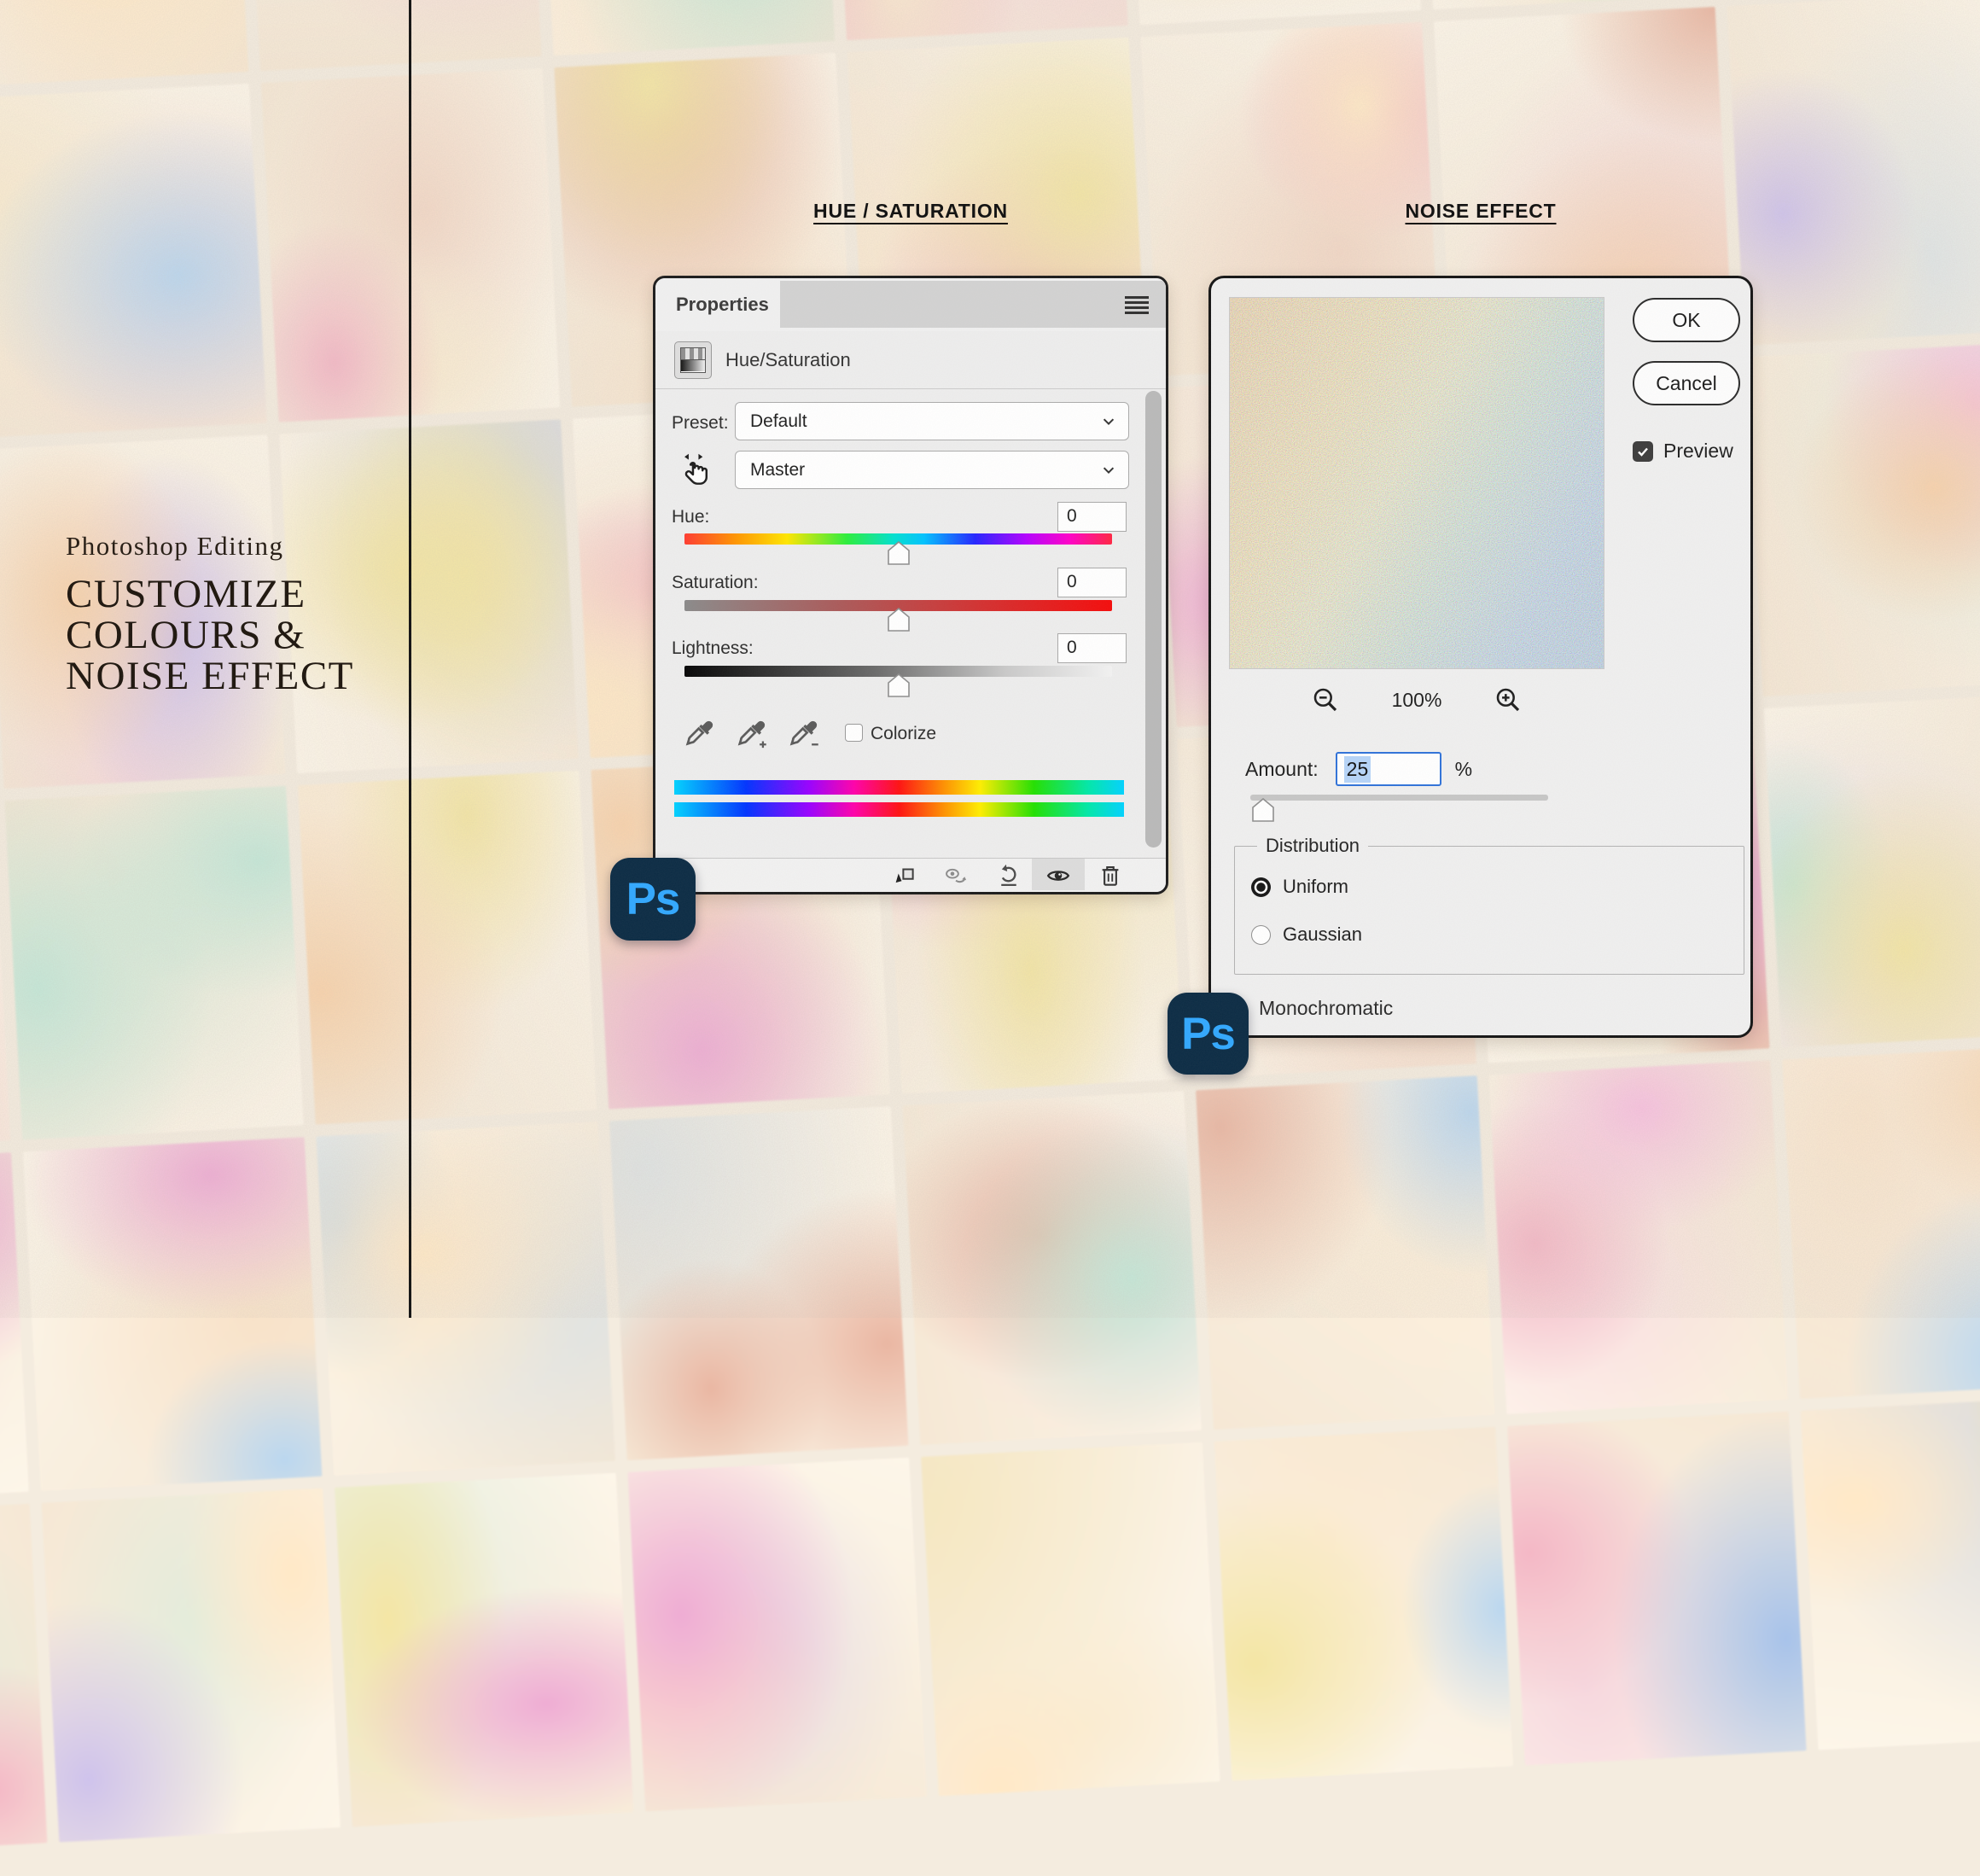  I want to click on adjustment-header-row: Hue/Saturation, so click(910, 360).